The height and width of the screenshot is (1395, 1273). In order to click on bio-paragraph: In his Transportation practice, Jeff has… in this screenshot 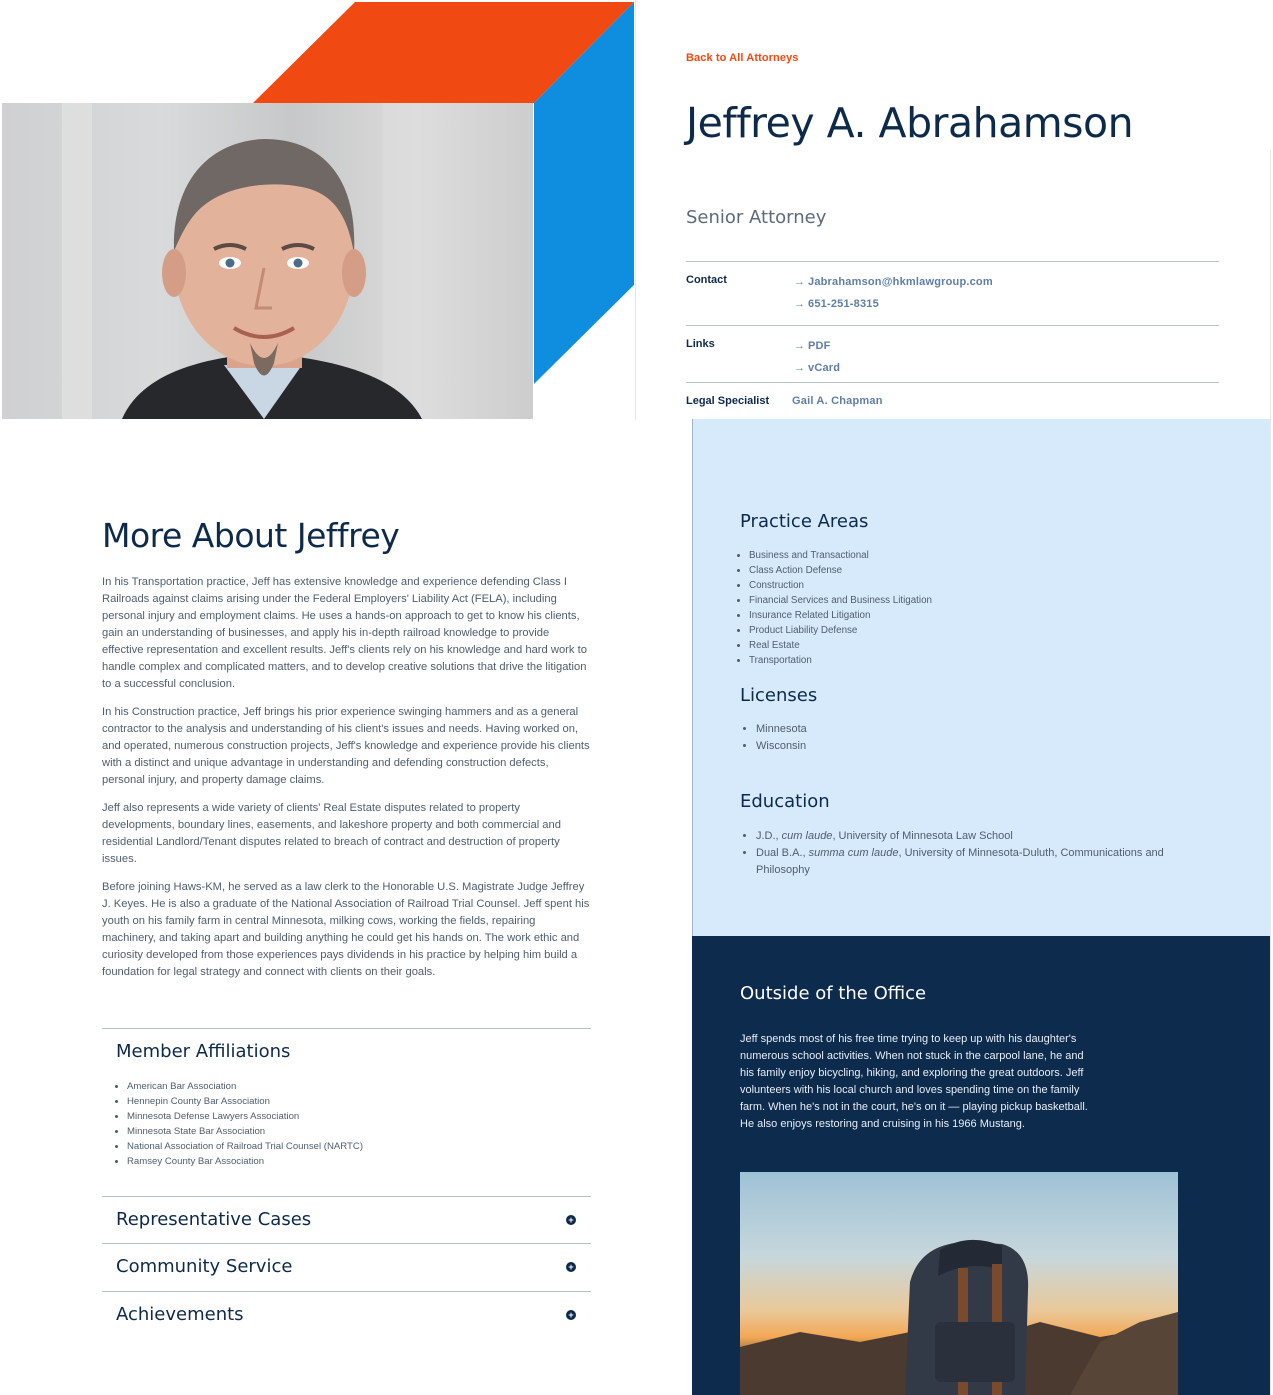, I will do `click(344, 633)`.